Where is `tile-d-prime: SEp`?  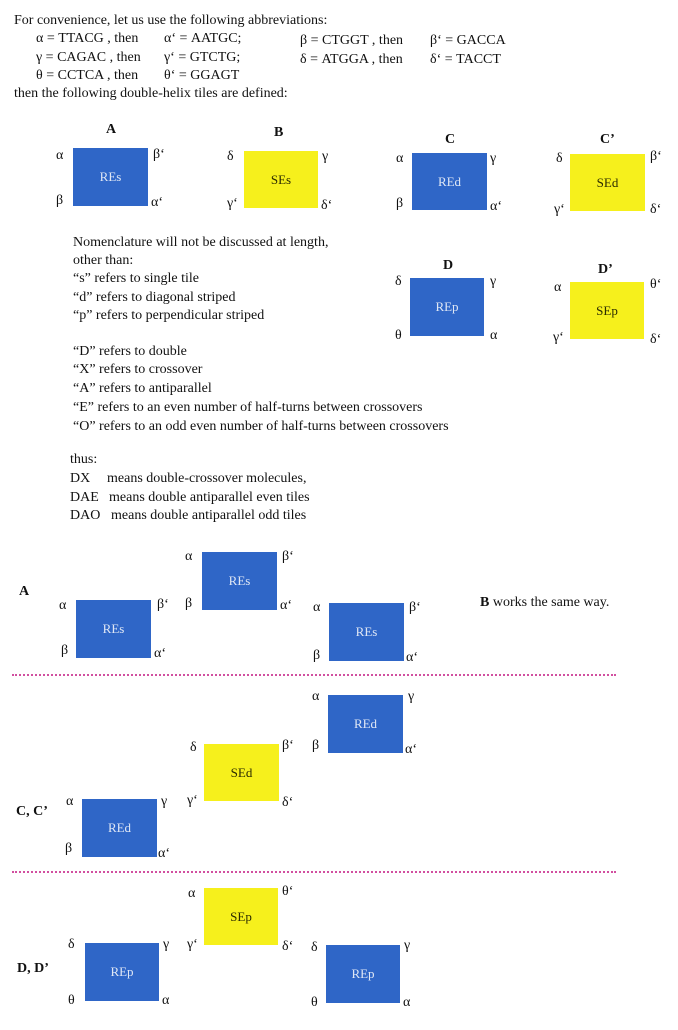
tile-d-prime: SEp is located at coordinates (607, 310).